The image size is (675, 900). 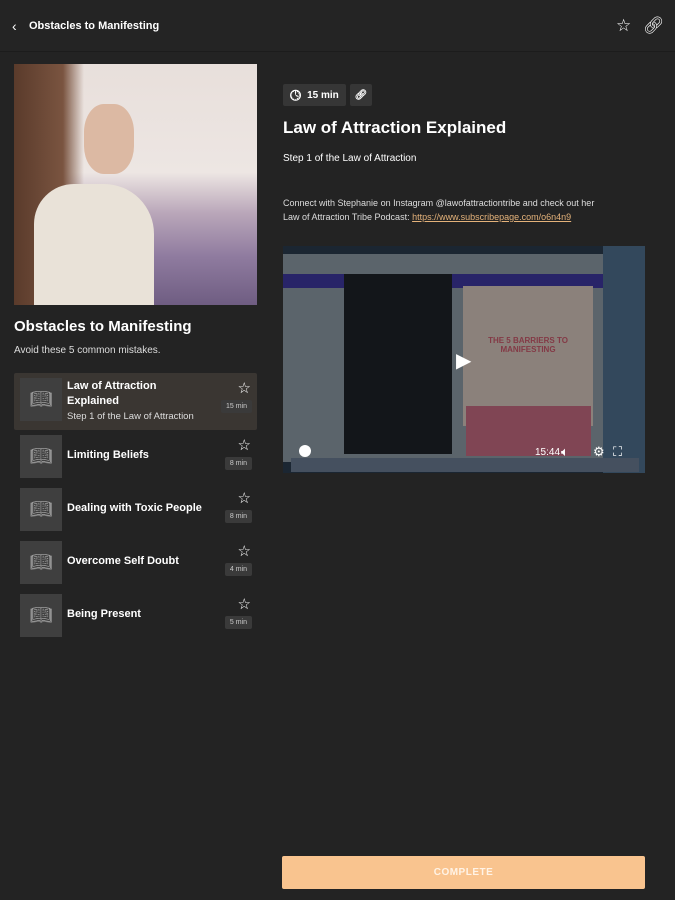 I want to click on duration-badge: 5 min, so click(x=238, y=622).